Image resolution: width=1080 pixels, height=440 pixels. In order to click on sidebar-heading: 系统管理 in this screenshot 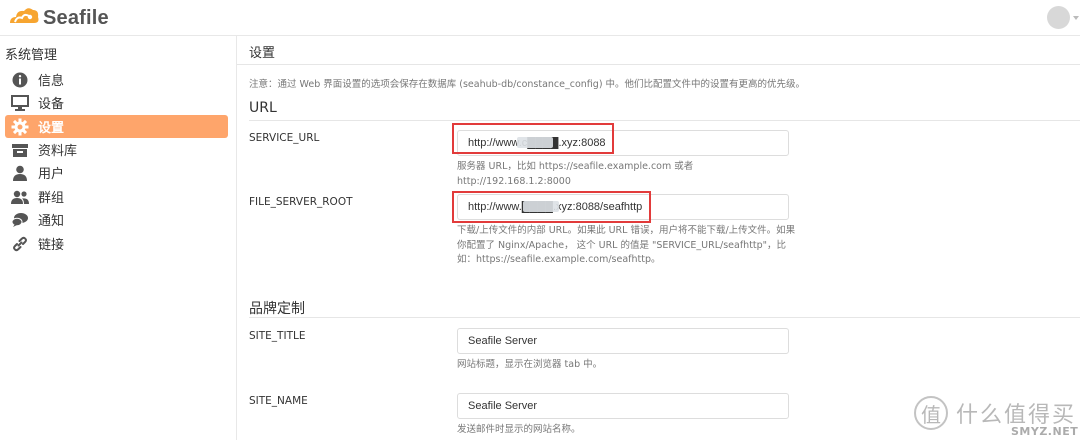, I will do `click(31, 55)`.